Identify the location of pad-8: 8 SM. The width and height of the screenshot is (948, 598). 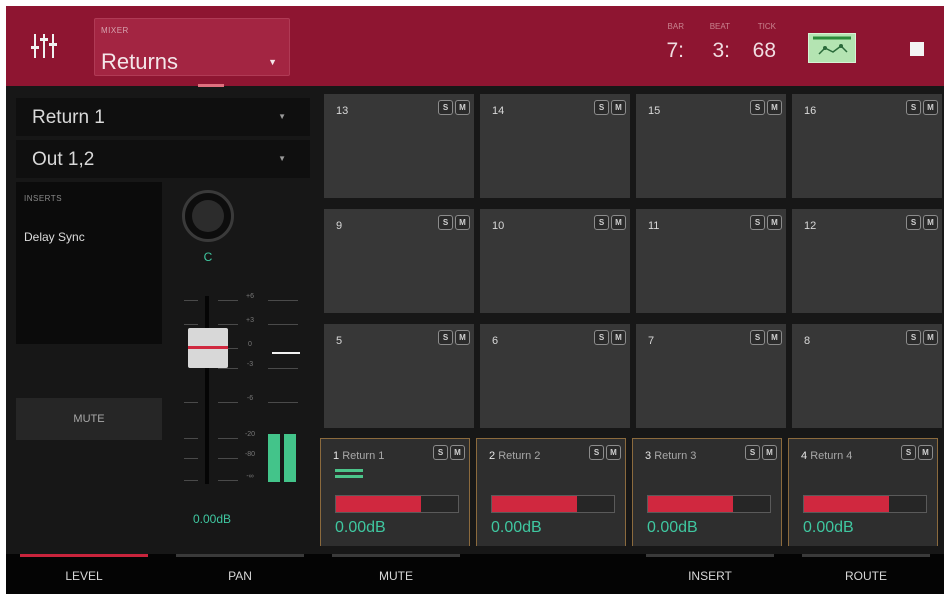
(867, 376).